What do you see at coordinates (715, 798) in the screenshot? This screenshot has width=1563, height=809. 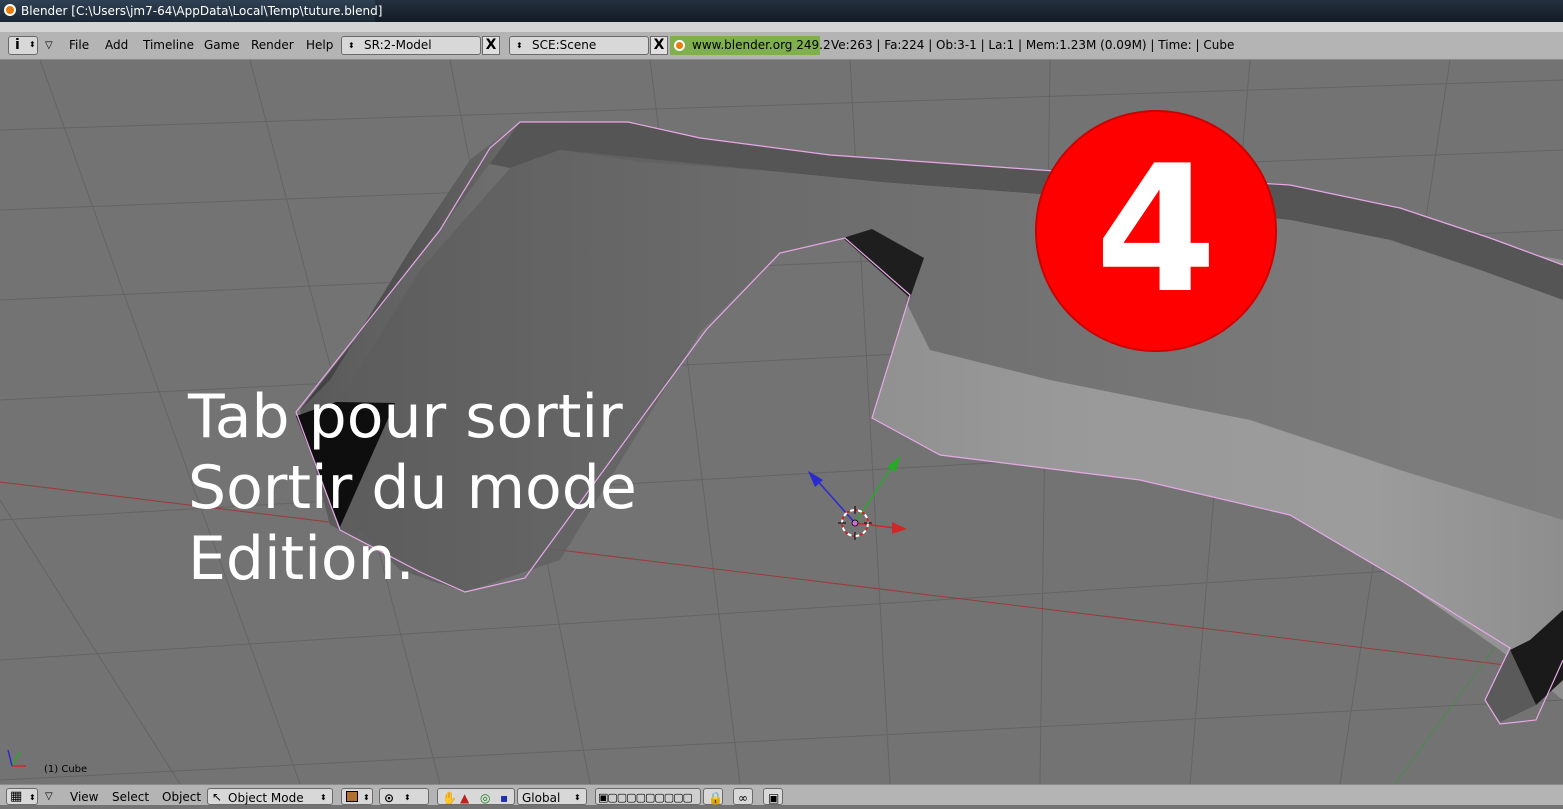 I see `lock-icon: 🔒` at bounding box center [715, 798].